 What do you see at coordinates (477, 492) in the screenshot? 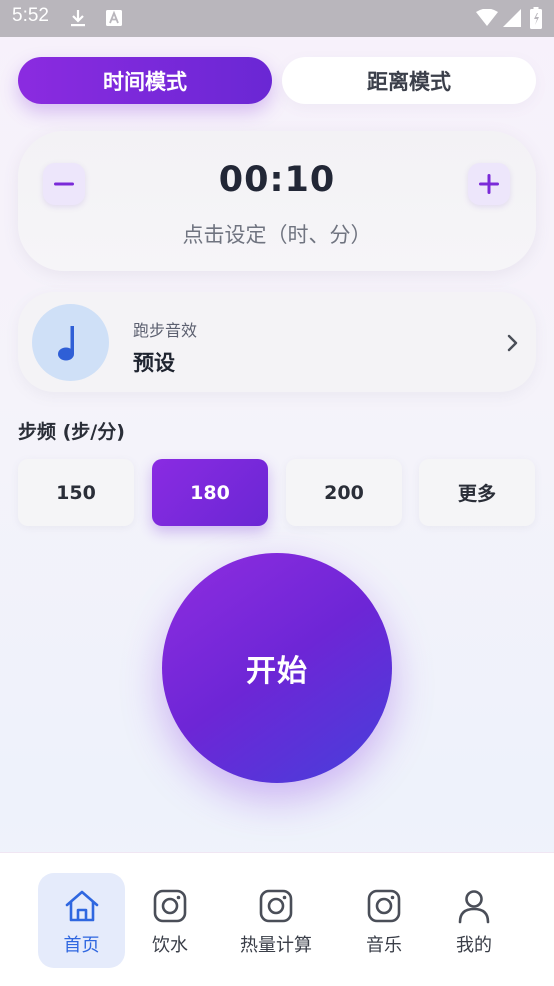
I see `cadence-option-more: 更多` at bounding box center [477, 492].